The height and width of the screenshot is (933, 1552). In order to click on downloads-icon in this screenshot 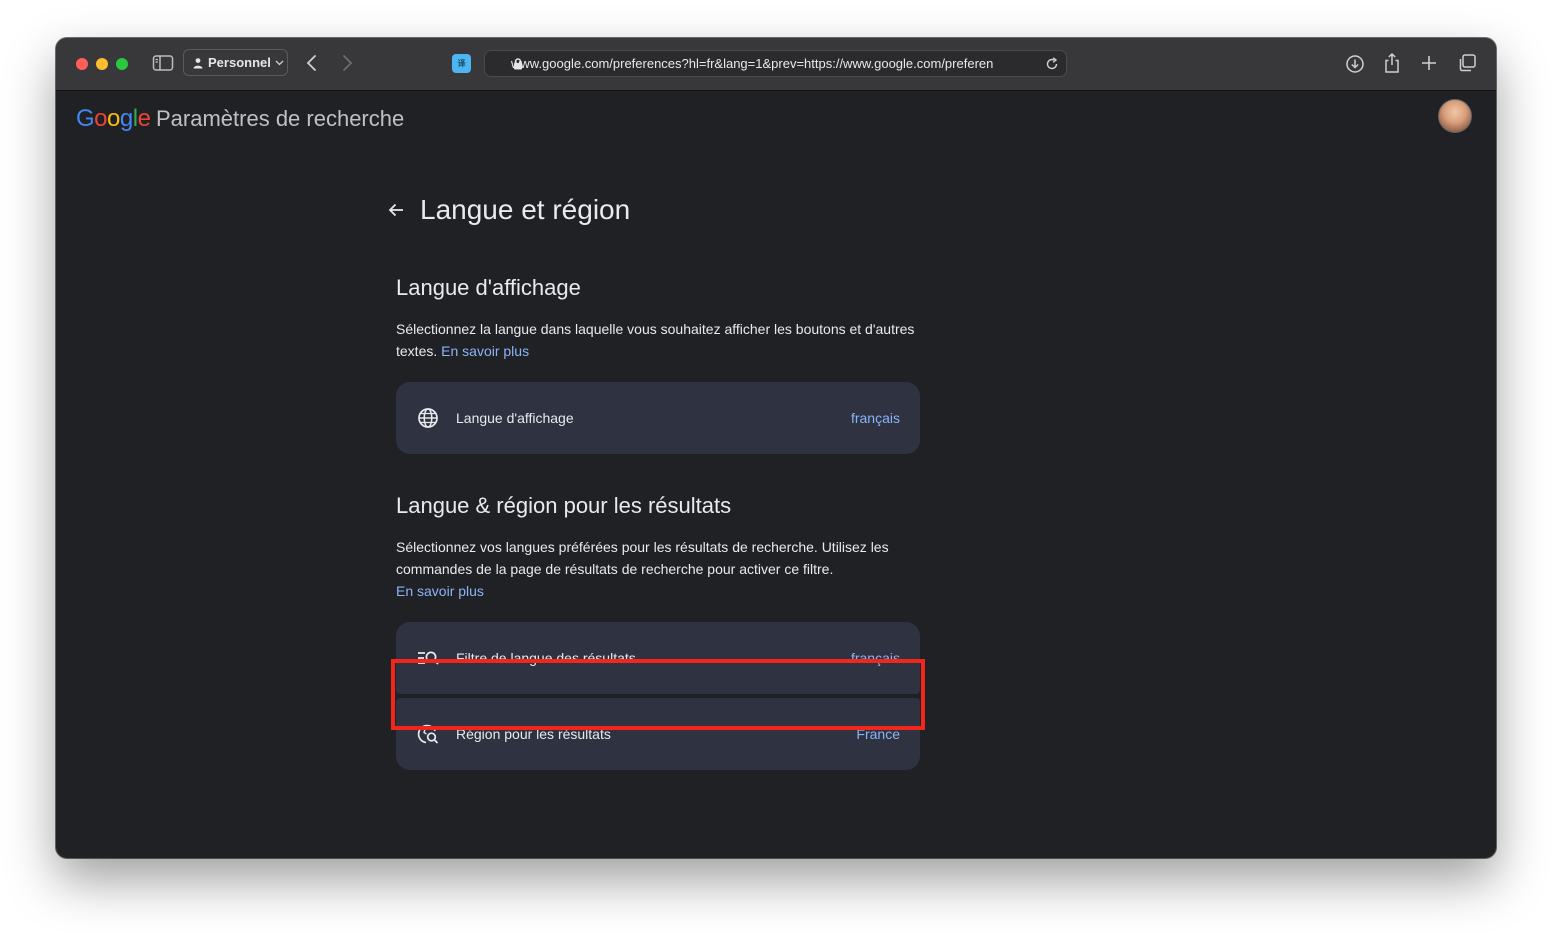, I will do `click(1355, 64)`.